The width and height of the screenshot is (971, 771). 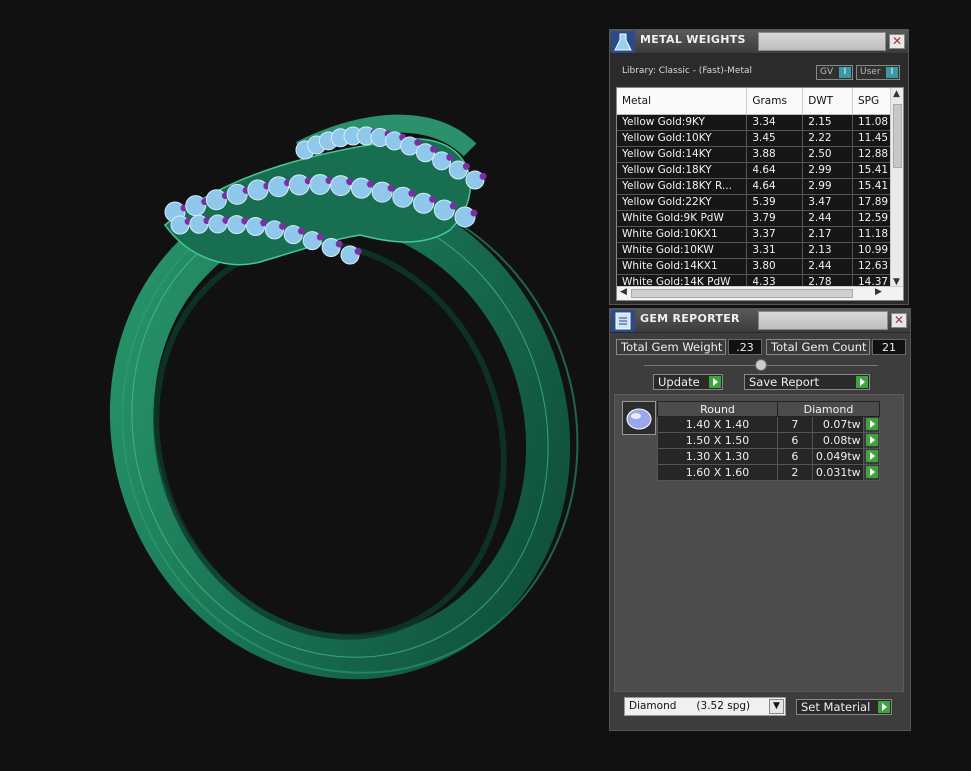 What do you see at coordinates (682, 122) in the screenshot?
I see `table-cell: Yellow Gold:9KY` at bounding box center [682, 122].